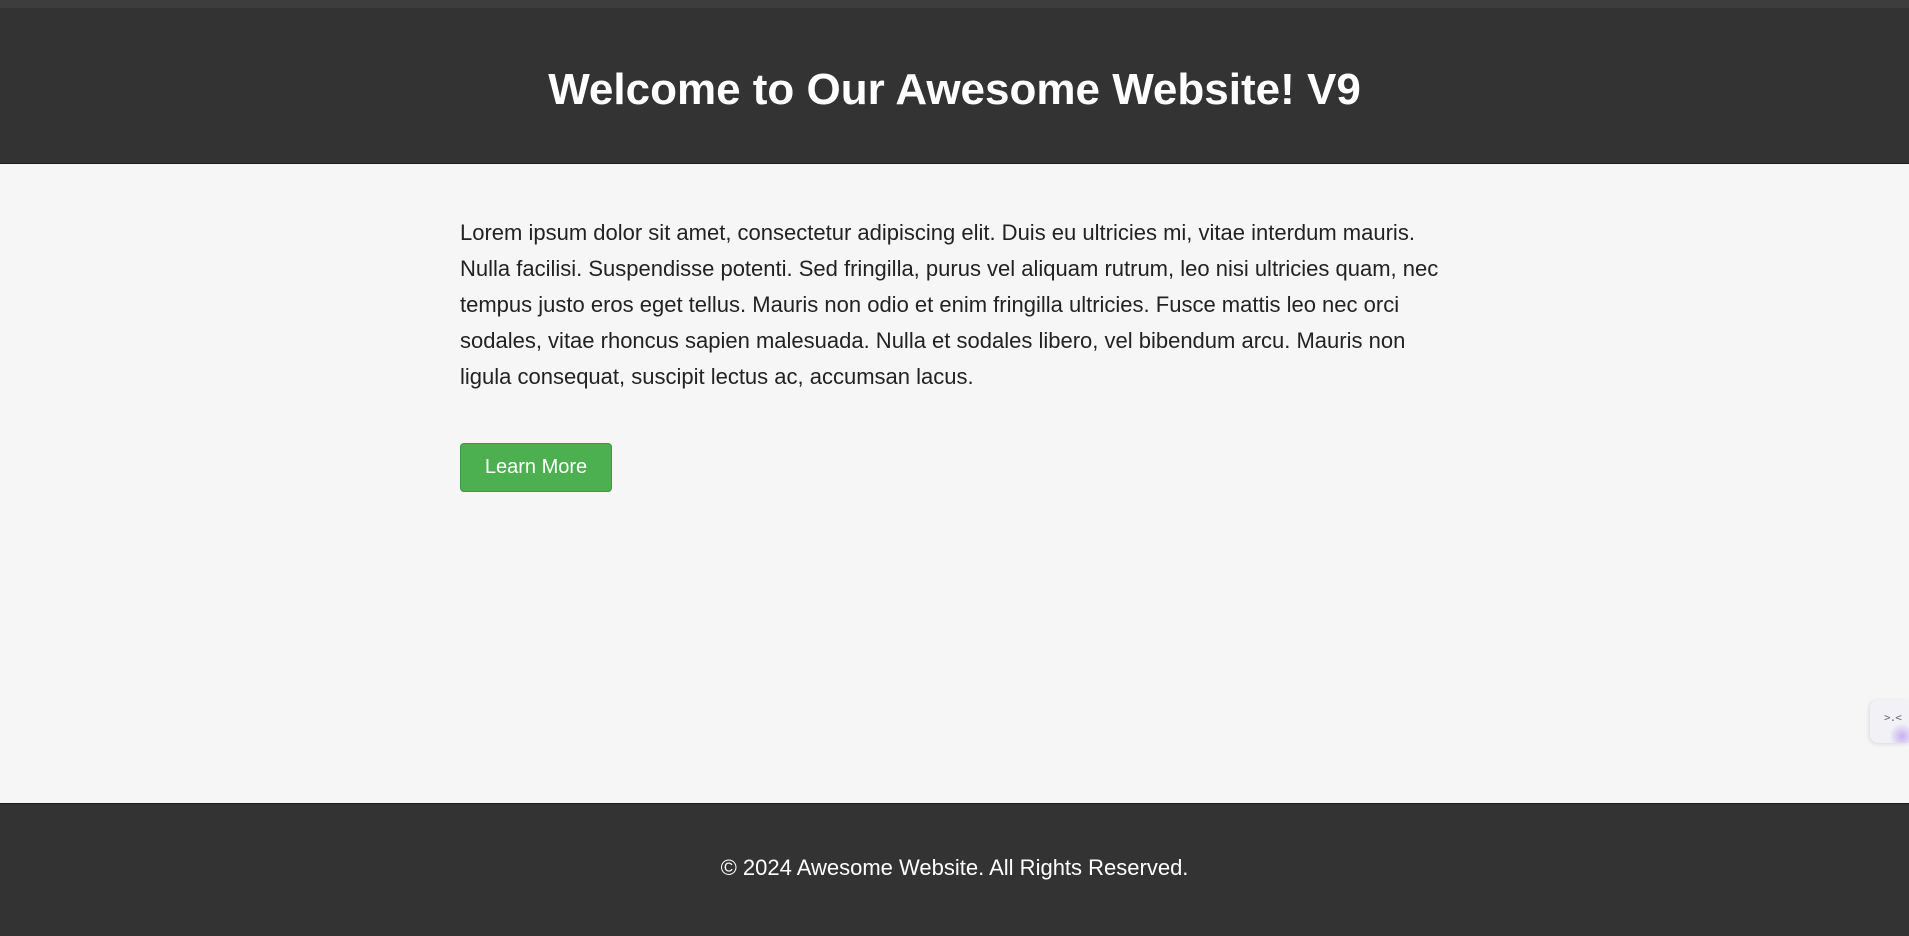 The height and width of the screenshot is (936, 1909). I want to click on assistant-widget-button: >.<, so click(1889, 721).